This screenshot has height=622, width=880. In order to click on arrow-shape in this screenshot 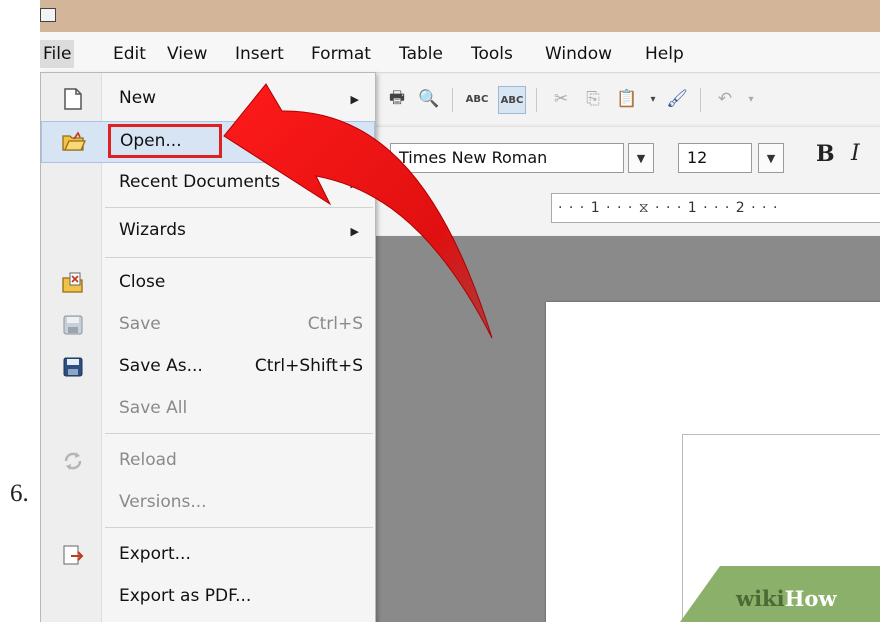, I will do `click(358, 211)`.